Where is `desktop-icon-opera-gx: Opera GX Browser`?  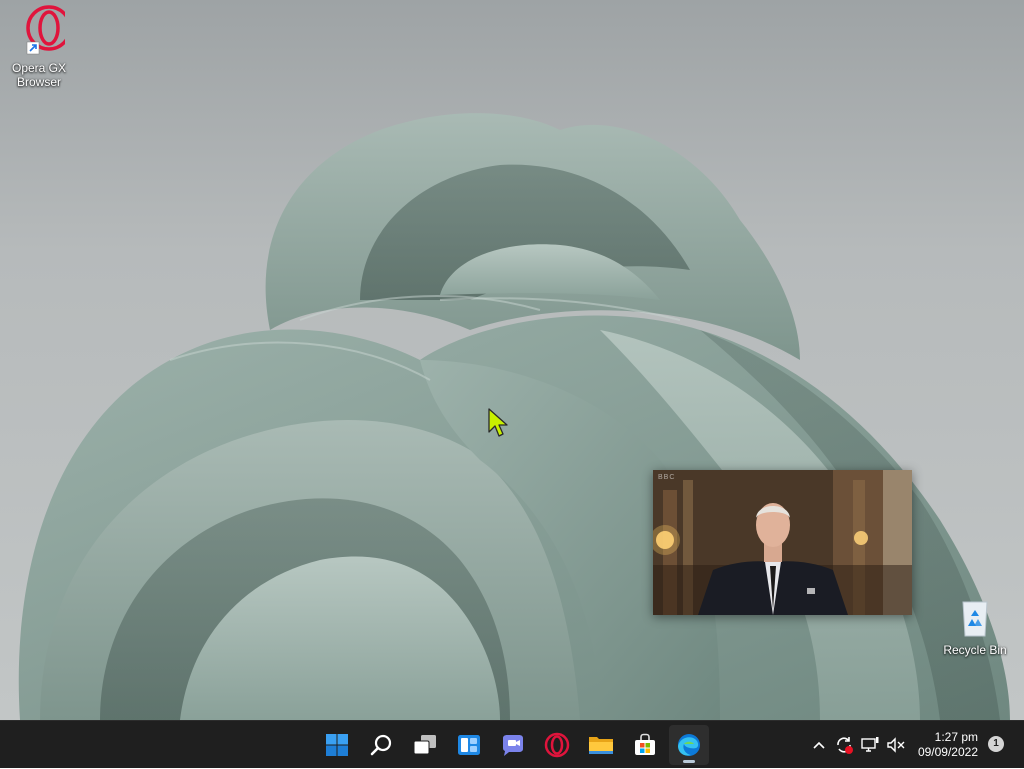
desktop-icon-opera-gx: Opera GX Browser is located at coordinates (39, 46).